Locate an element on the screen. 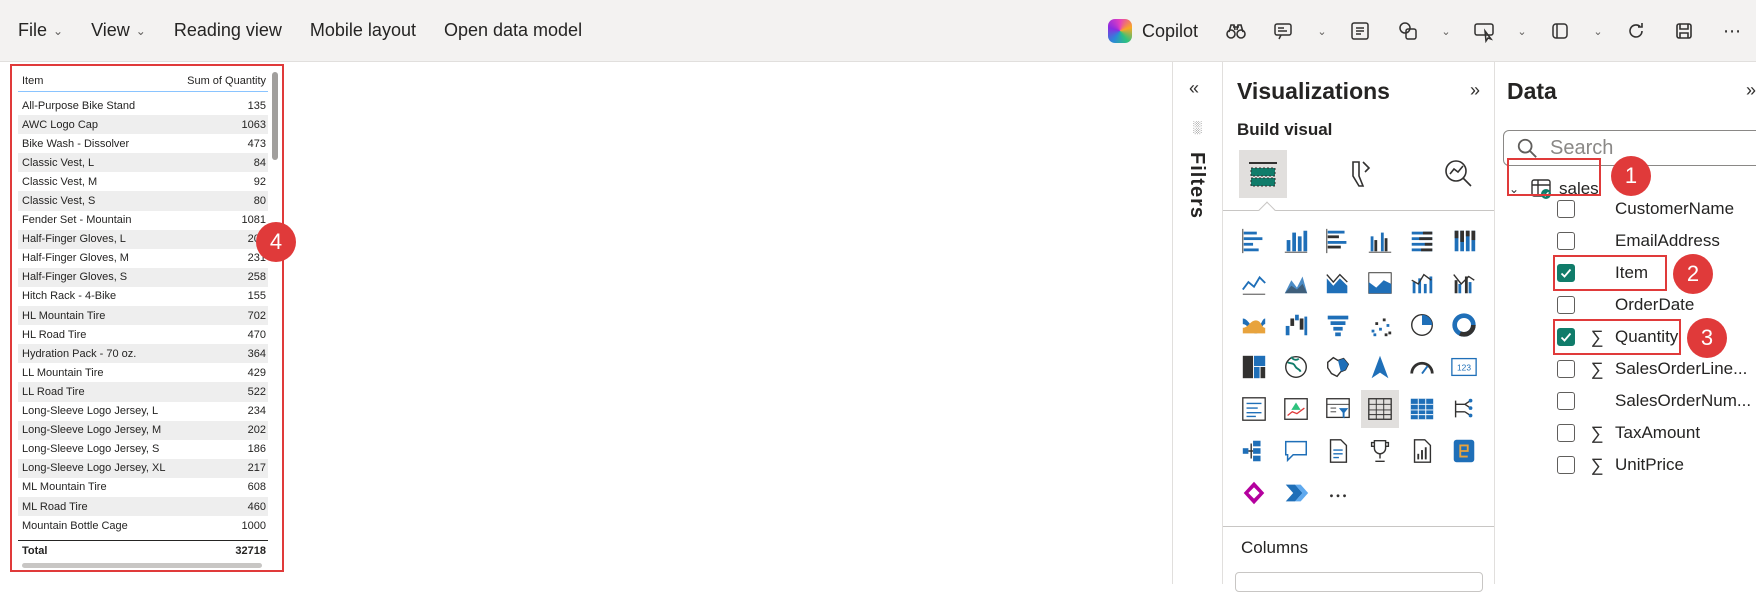  filled-map-icon is located at coordinates (1338, 367).